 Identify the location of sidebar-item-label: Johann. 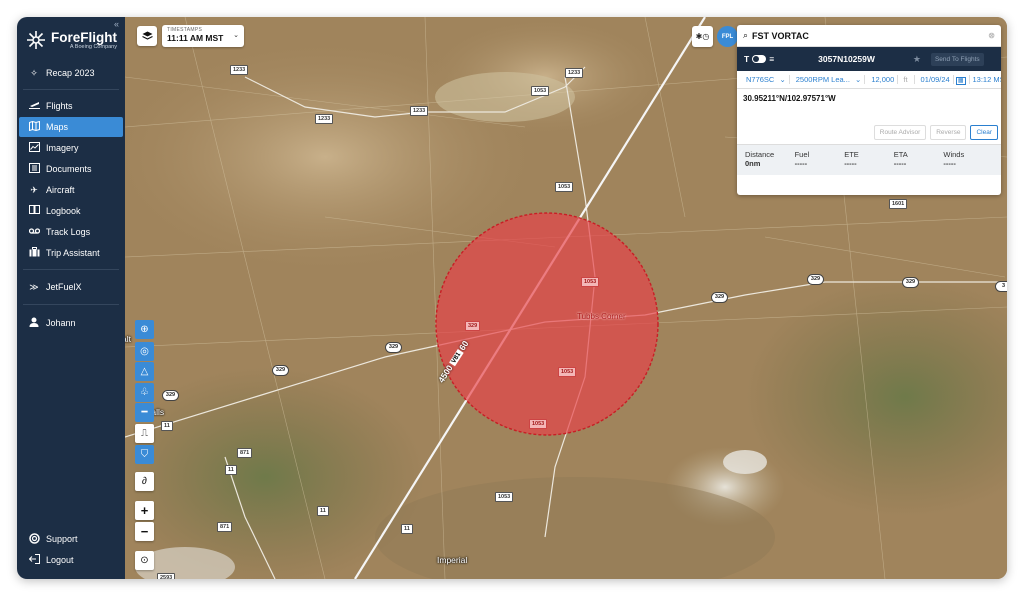
(61, 323).